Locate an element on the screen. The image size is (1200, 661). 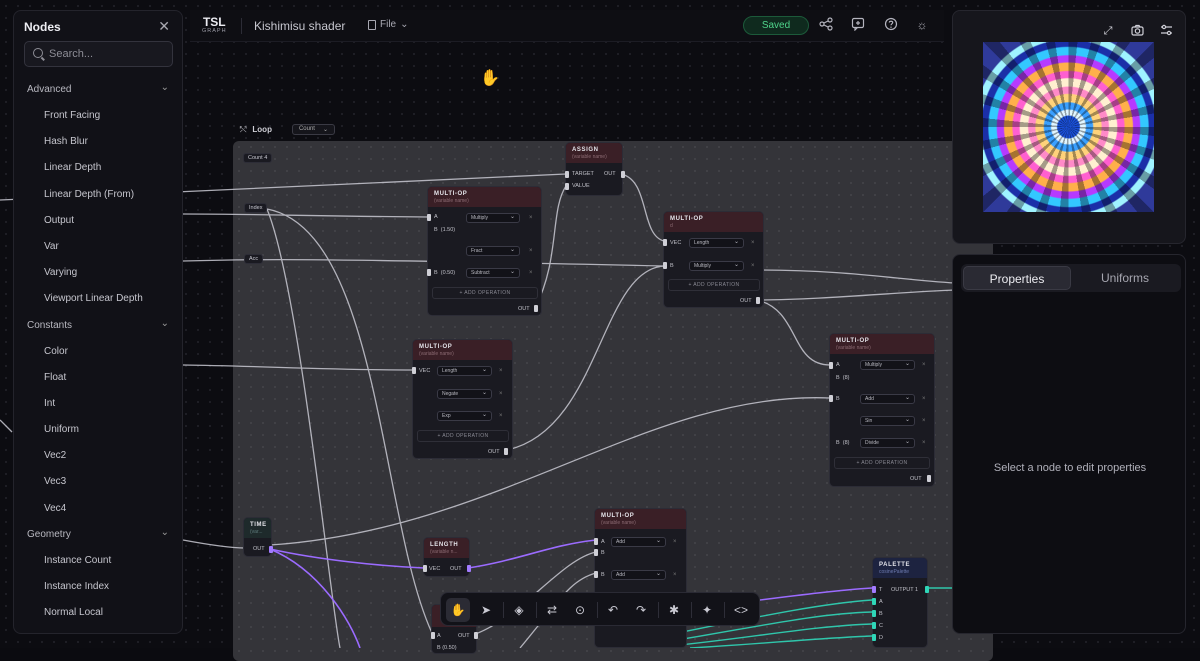
node-item-color: Color is located at coordinates (98, 352).